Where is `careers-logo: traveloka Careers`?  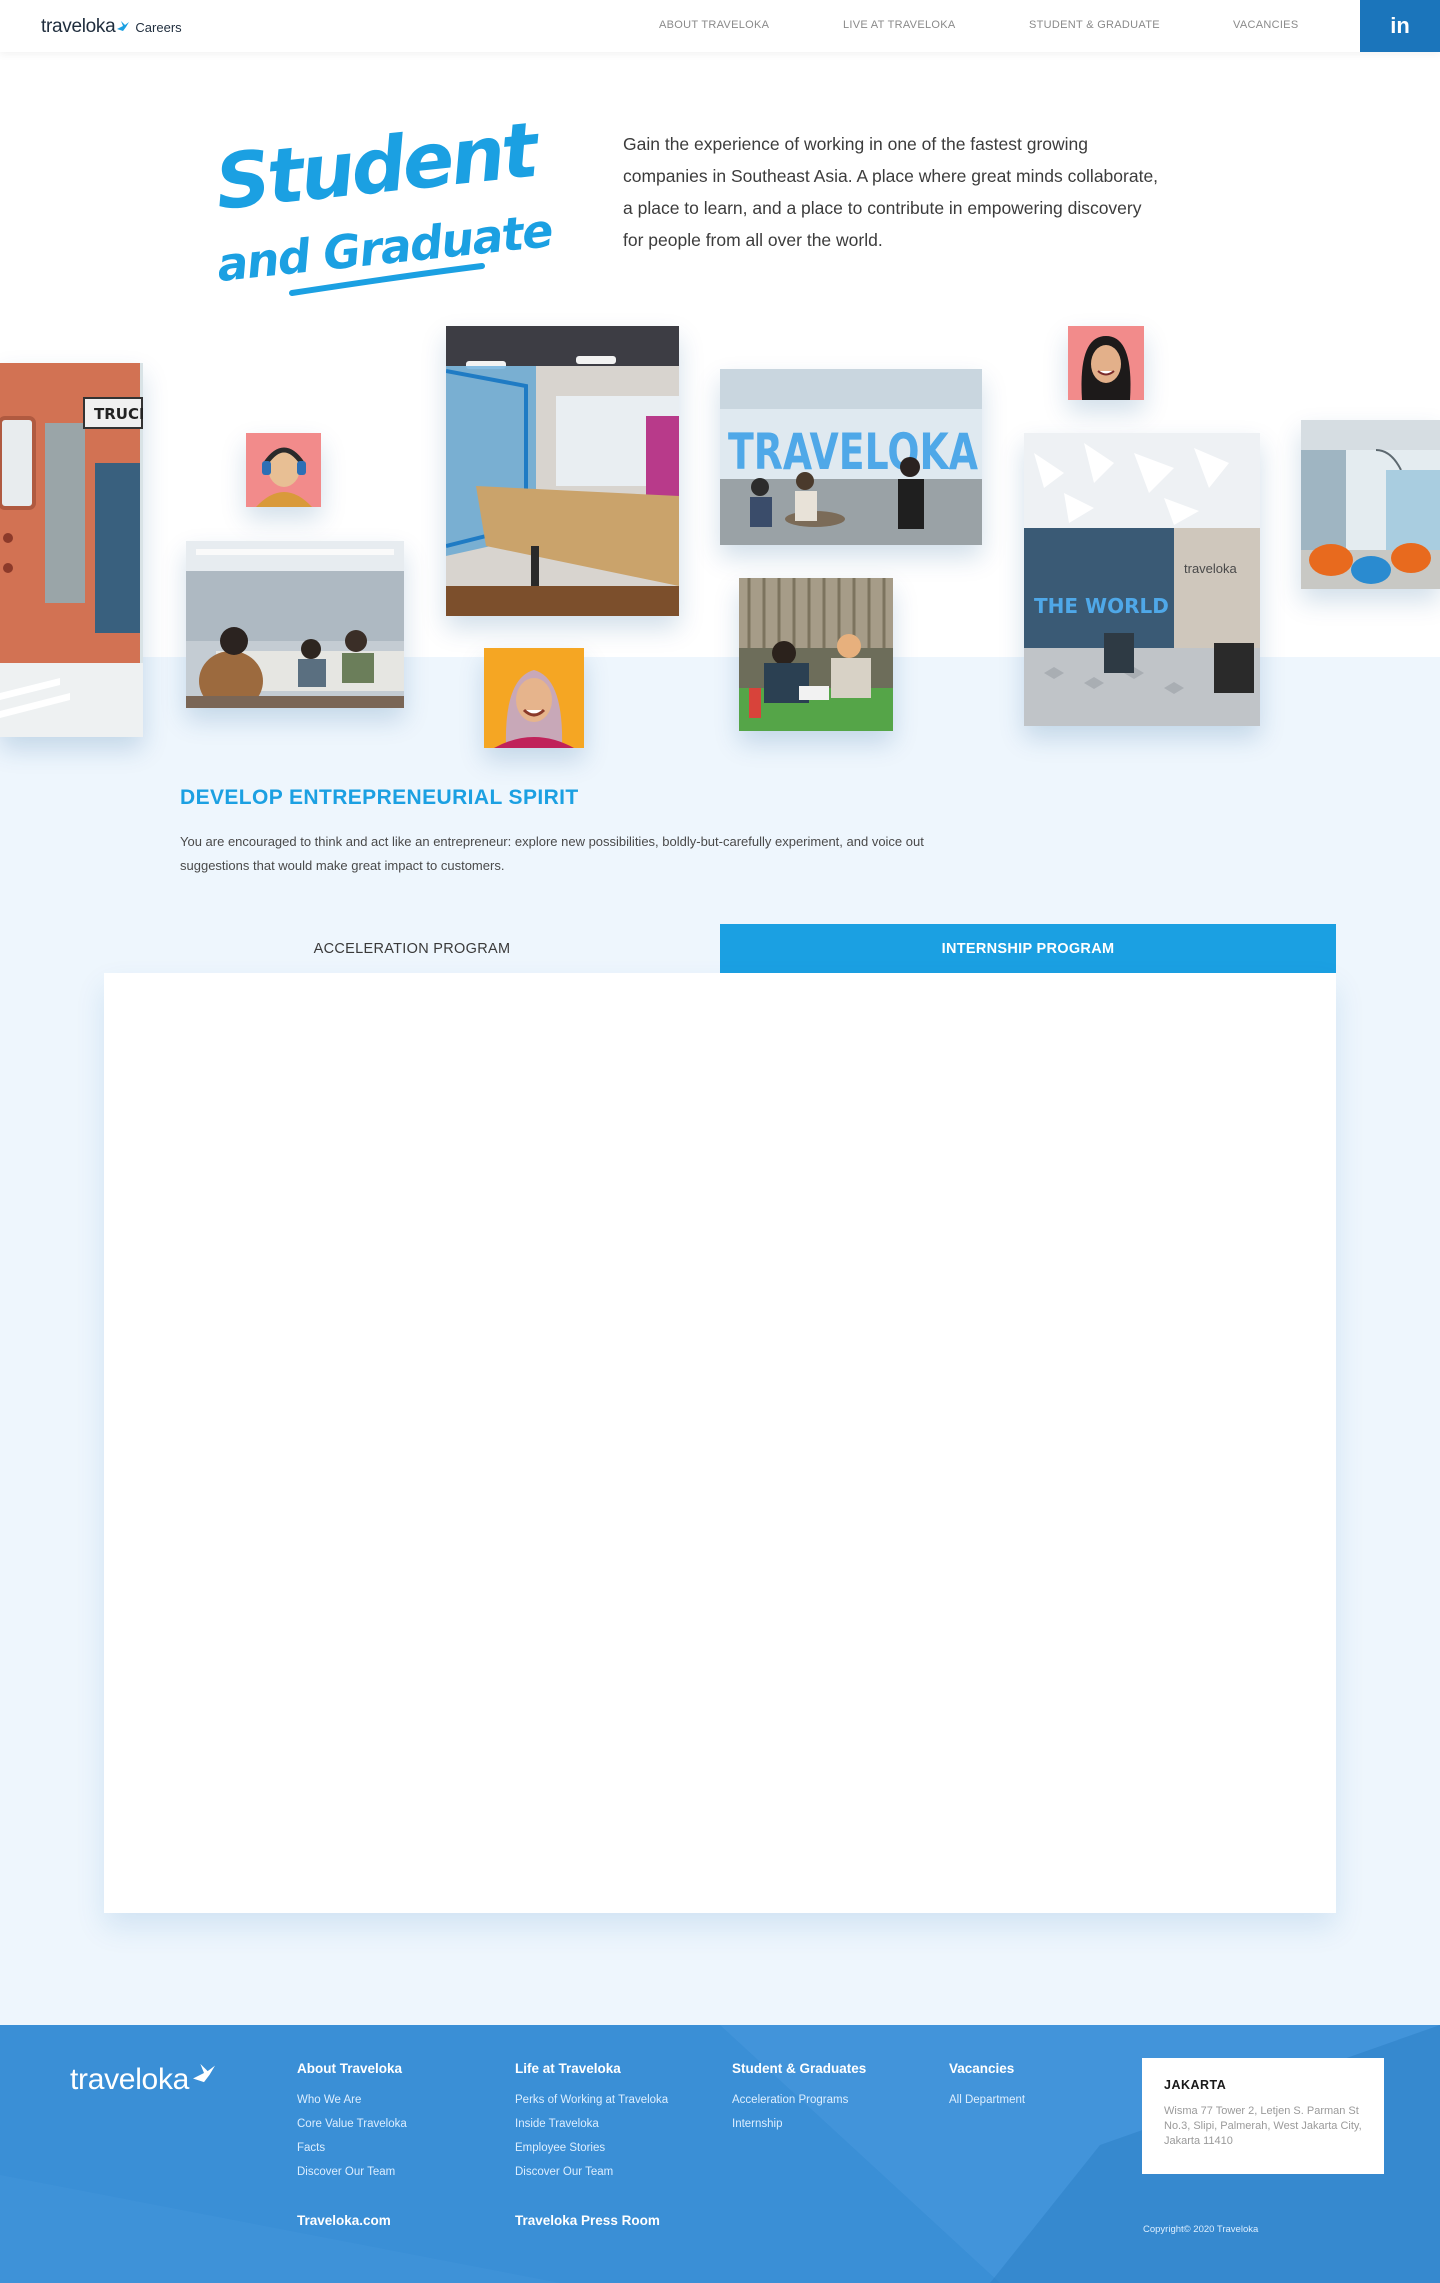 careers-logo: traveloka Careers is located at coordinates (111, 27).